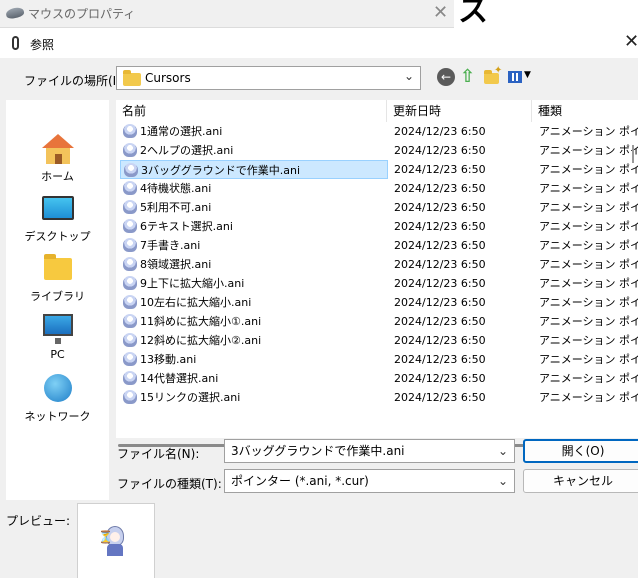 Image resolution: width=638 pixels, height=578 pixels. I want to click on file-row: 4待機状態.ani 2024/12/23 6:50 アニメーション ポインター, so click(377, 188).